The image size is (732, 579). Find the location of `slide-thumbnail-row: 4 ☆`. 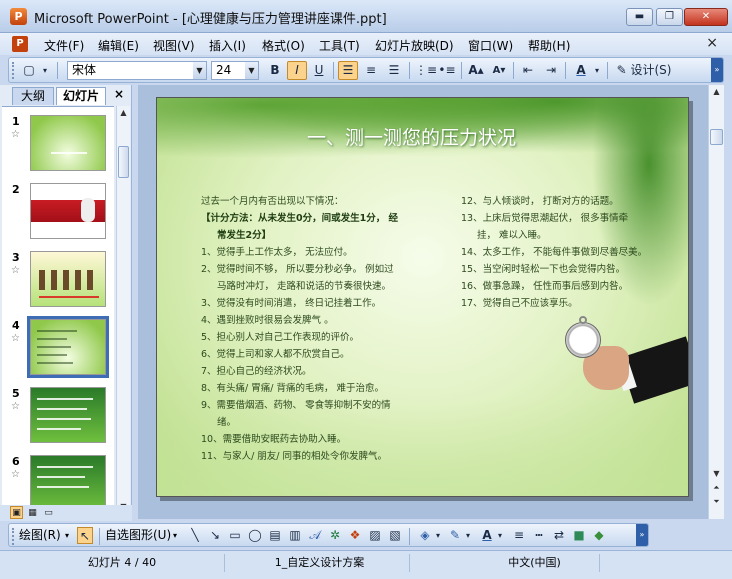

slide-thumbnail-row: 4 ☆ is located at coordinates (58, 349).